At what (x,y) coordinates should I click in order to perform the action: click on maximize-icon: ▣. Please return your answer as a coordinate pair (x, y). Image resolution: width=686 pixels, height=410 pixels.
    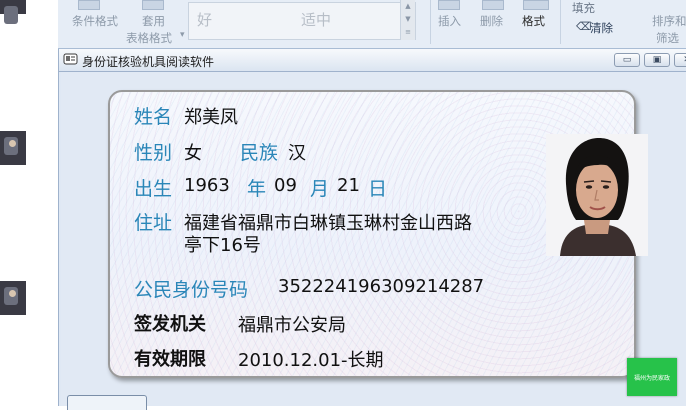
    Looking at the image, I should click on (657, 60).